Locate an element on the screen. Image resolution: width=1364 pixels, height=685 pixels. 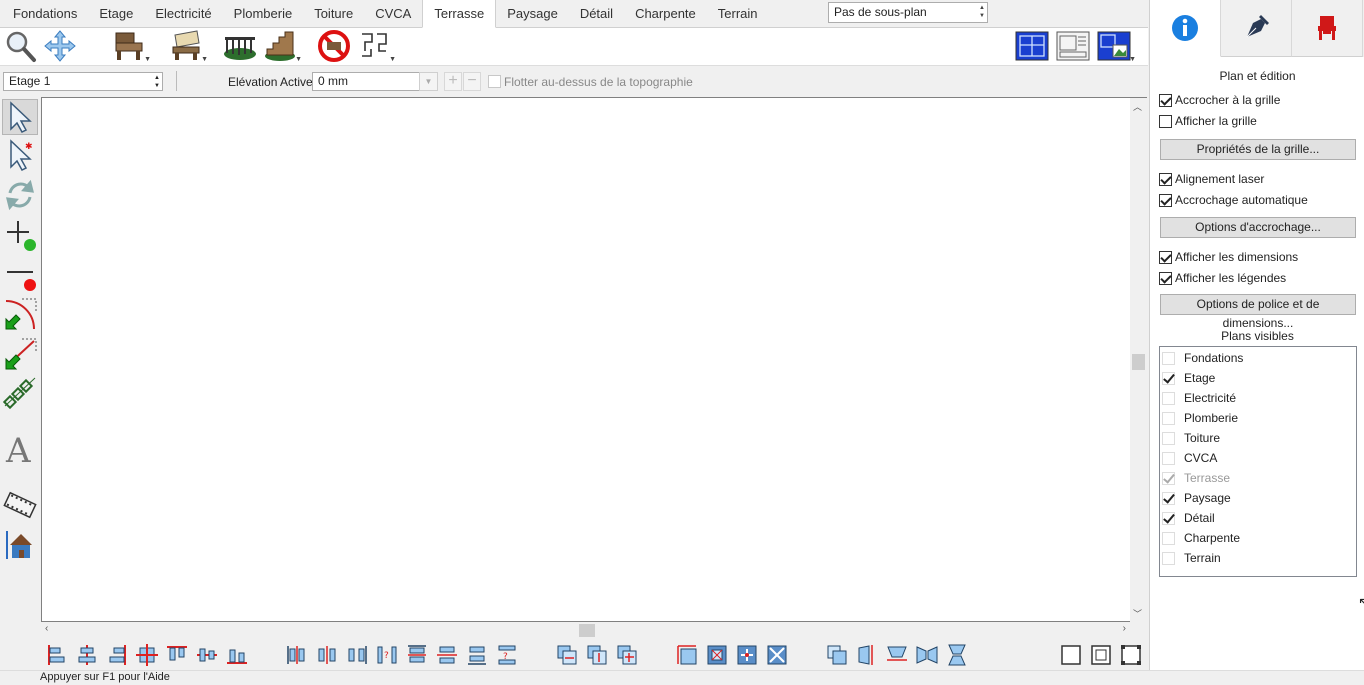
tab-detail: Détail is located at coordinates (596, 13).